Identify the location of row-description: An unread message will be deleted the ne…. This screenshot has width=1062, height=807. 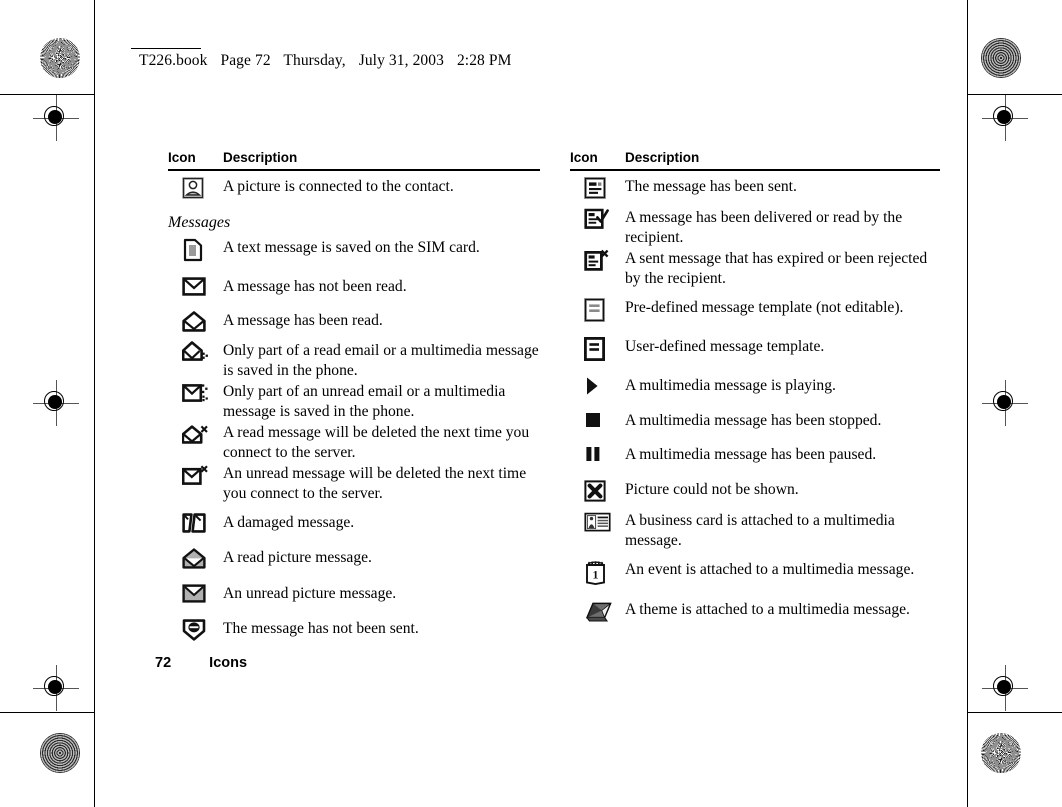
(375, 484).